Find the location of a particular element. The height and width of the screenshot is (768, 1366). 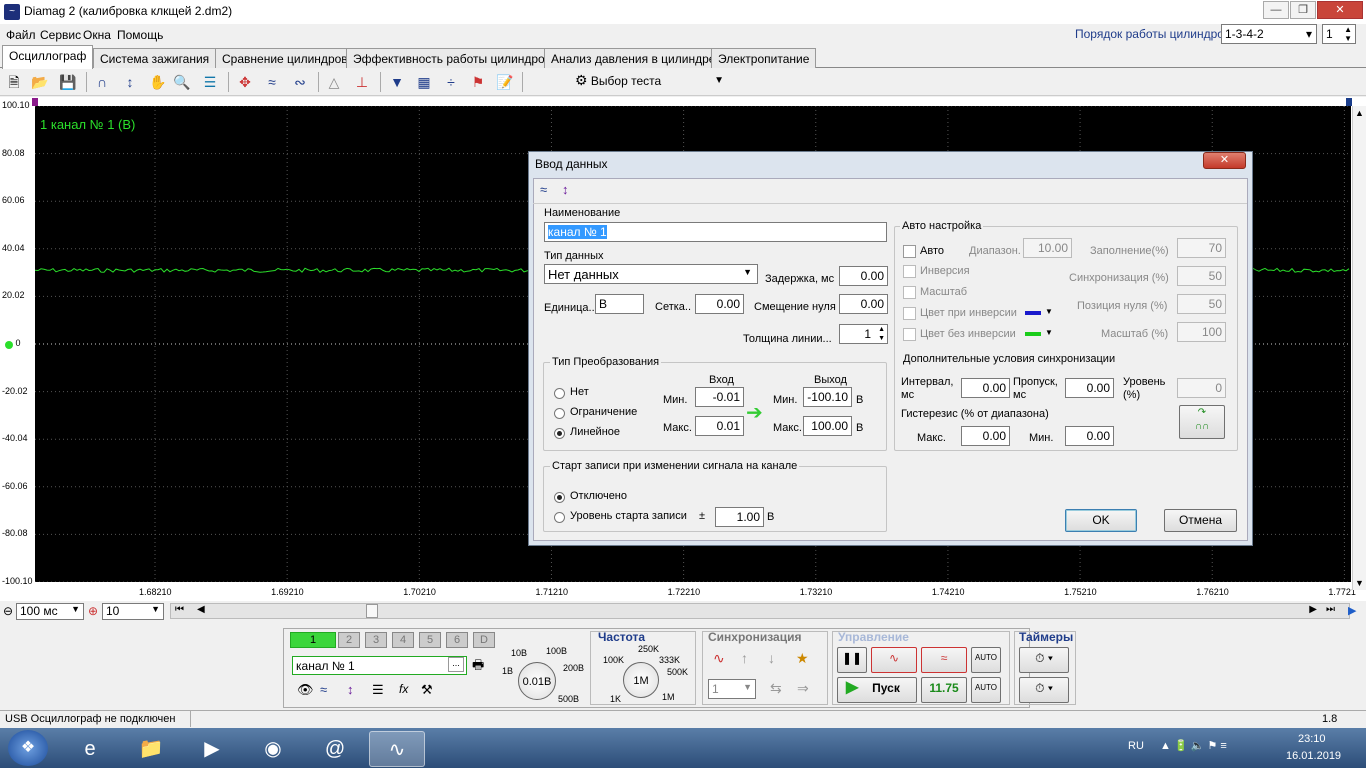

noinv-color-swatch is located at coordinates (1033, 334).